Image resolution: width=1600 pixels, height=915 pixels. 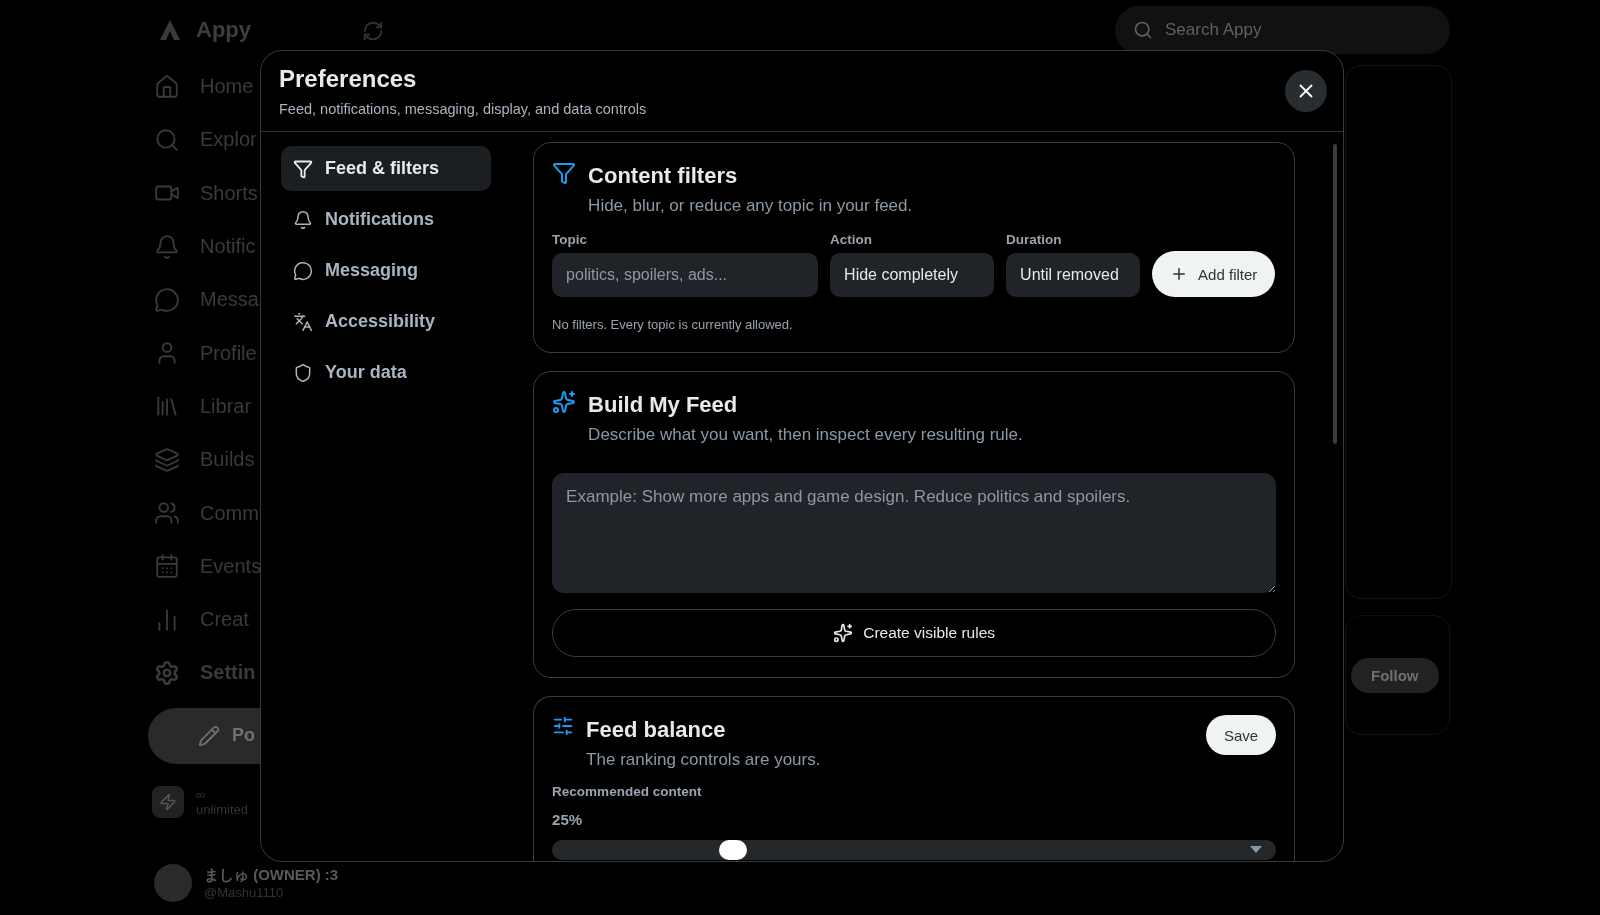 What do you see at coordinates (1034, 239) in the screenshot?
I see `field-label: Duration` at bounding box center [1034, 239].